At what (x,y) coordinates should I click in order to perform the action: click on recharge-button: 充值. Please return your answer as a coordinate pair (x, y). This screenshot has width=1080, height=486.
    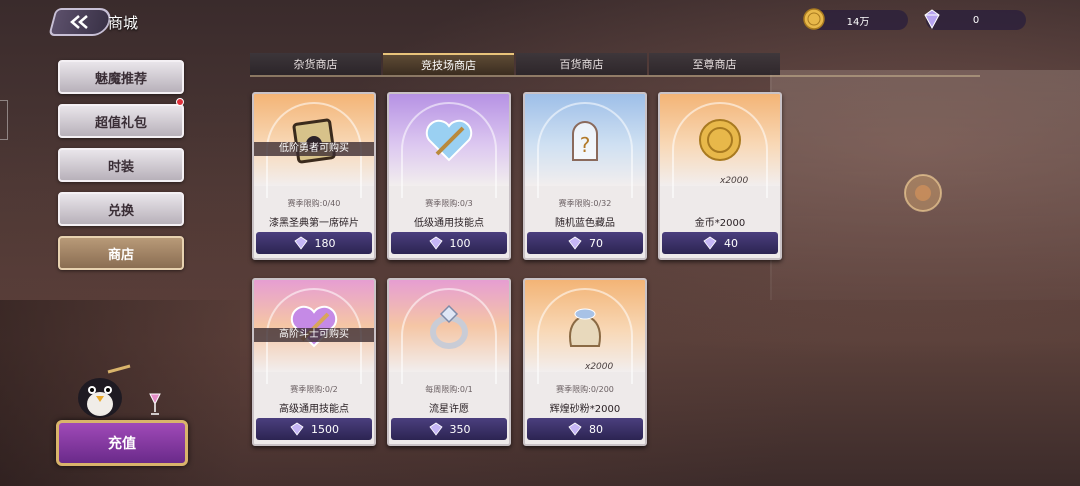
    Looking at the image, I should click on (122, 443).